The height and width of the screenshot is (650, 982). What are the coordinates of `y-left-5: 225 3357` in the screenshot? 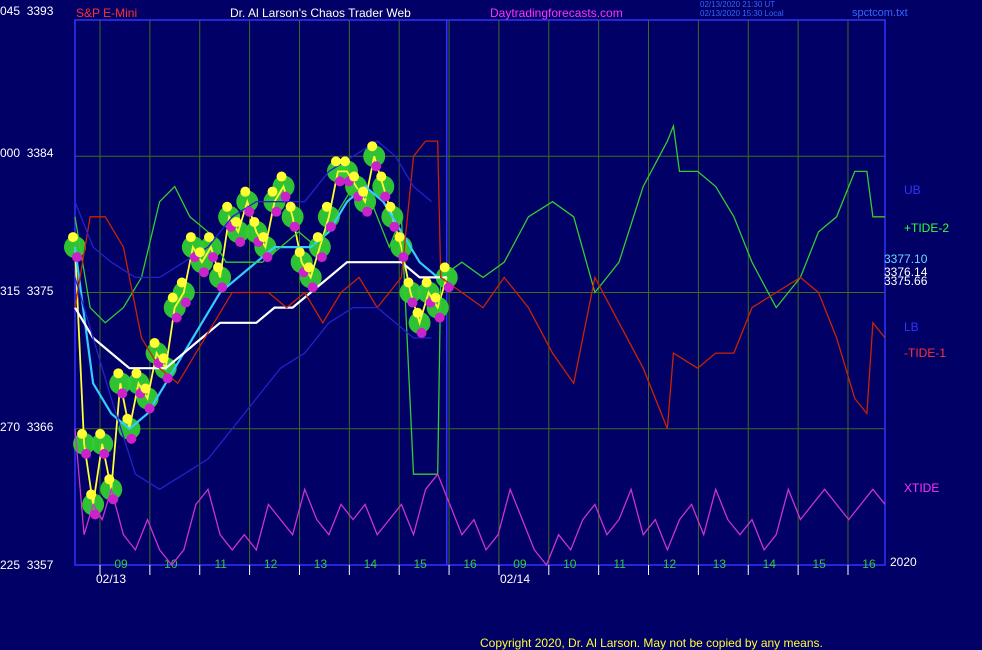 It's located at (27, 565).